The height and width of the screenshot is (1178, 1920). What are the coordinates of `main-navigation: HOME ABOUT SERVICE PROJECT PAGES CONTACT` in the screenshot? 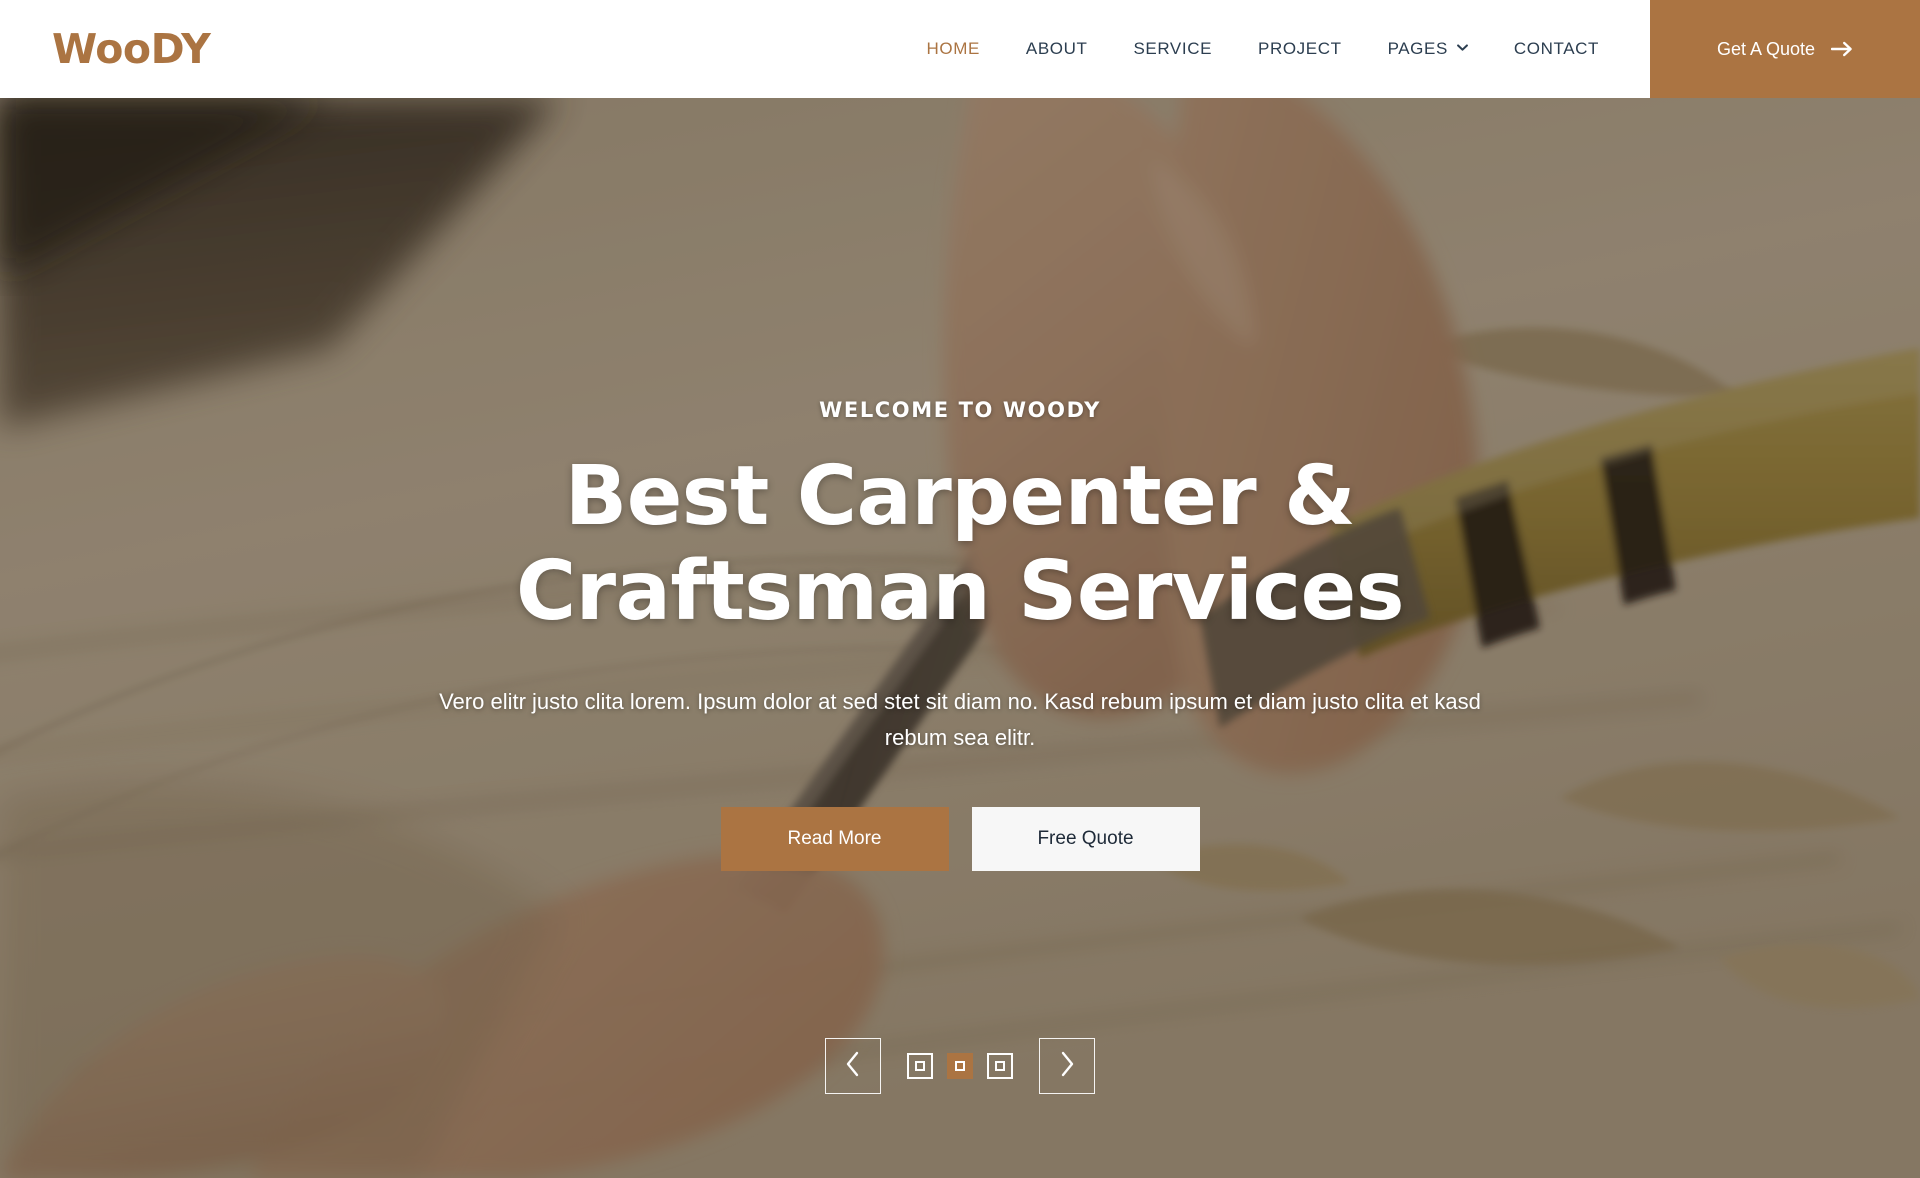 It's located at (1263, 49).